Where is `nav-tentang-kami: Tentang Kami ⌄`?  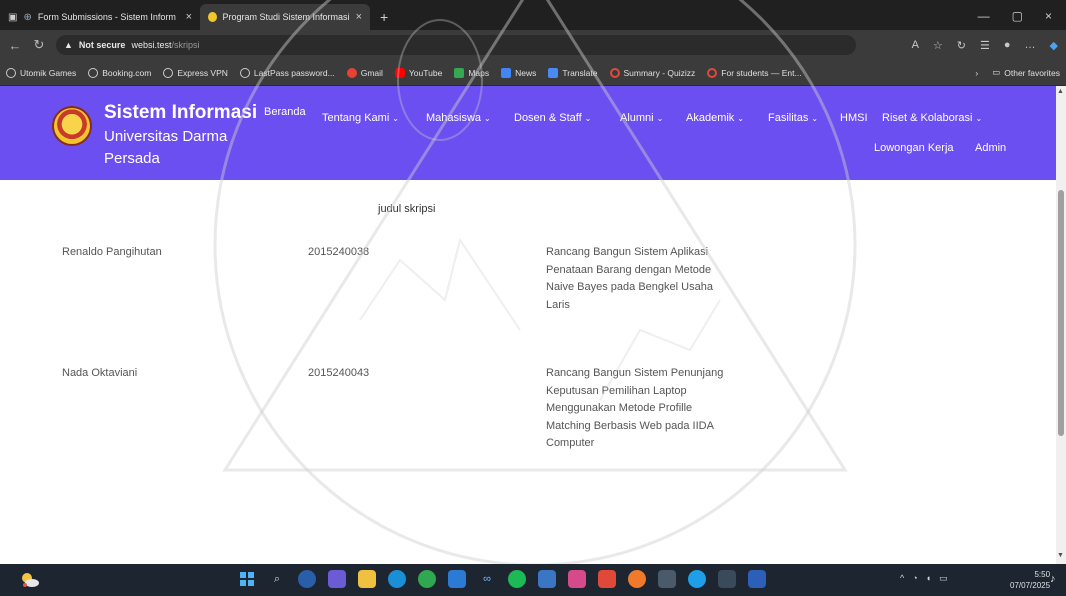
nav-tentang-kami: Tentang Kami ⌄ is located at coordinates (360, 118).